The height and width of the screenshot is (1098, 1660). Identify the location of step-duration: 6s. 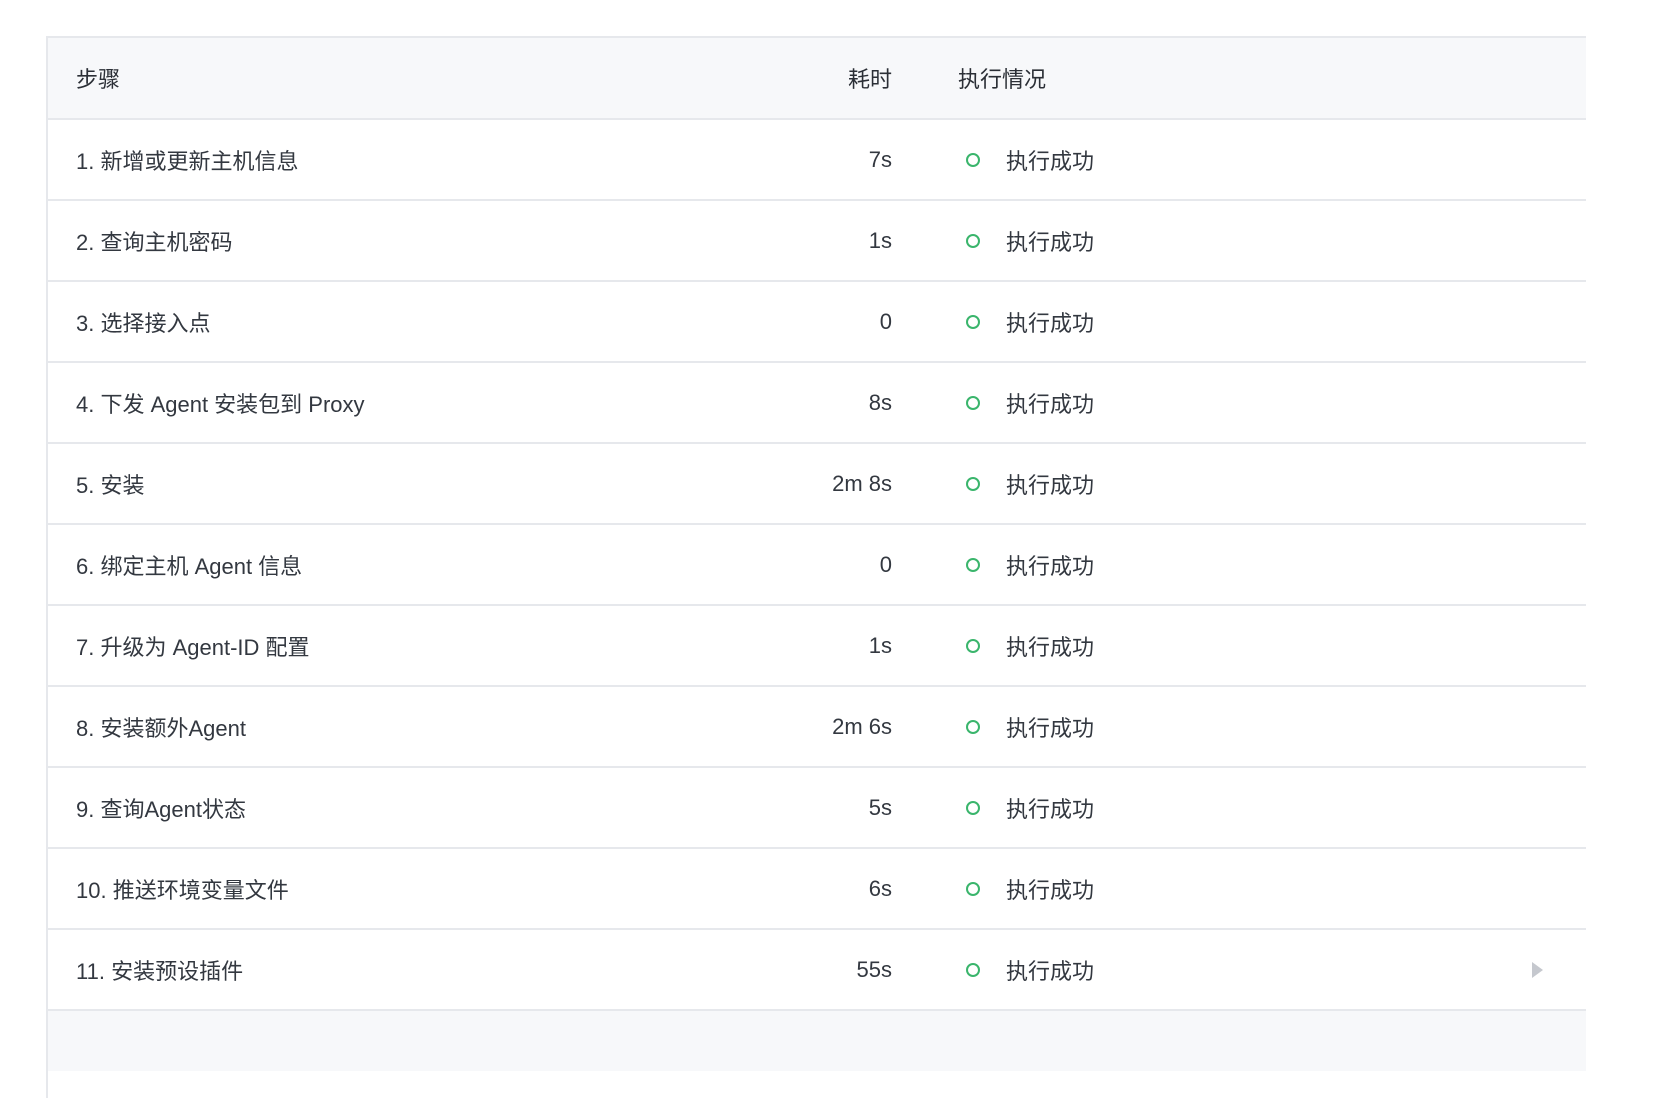
(880, 888).